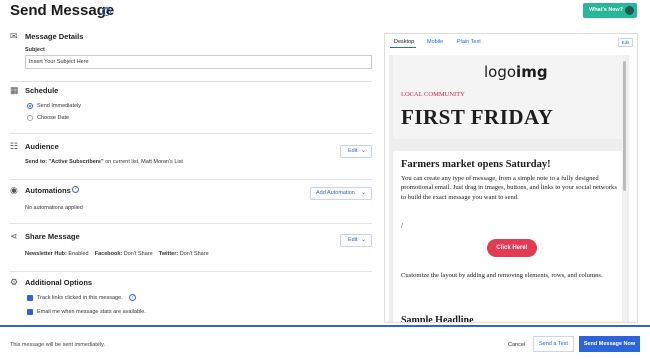 The image size is (650, 359). What do you see at coordinates (606, 10) in the screenshot?
I see `whats-new-label: What's New?` at bounding box center [606, 10].